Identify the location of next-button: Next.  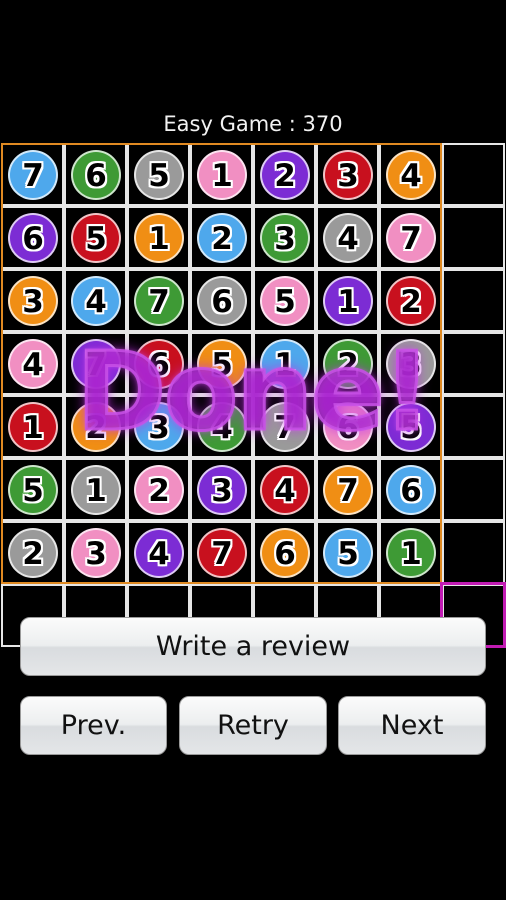
(412, 725).